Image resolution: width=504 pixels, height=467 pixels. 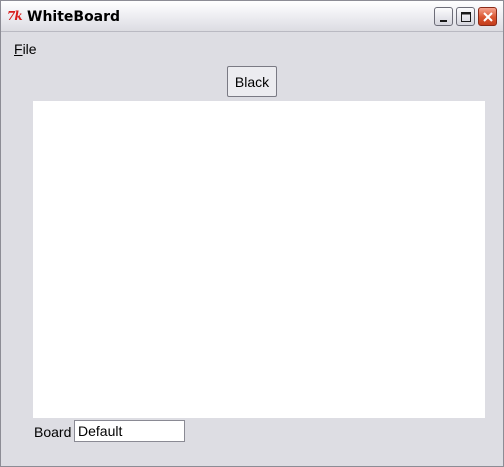 I want to click on maximize-icon, so click(x=466, y=17).